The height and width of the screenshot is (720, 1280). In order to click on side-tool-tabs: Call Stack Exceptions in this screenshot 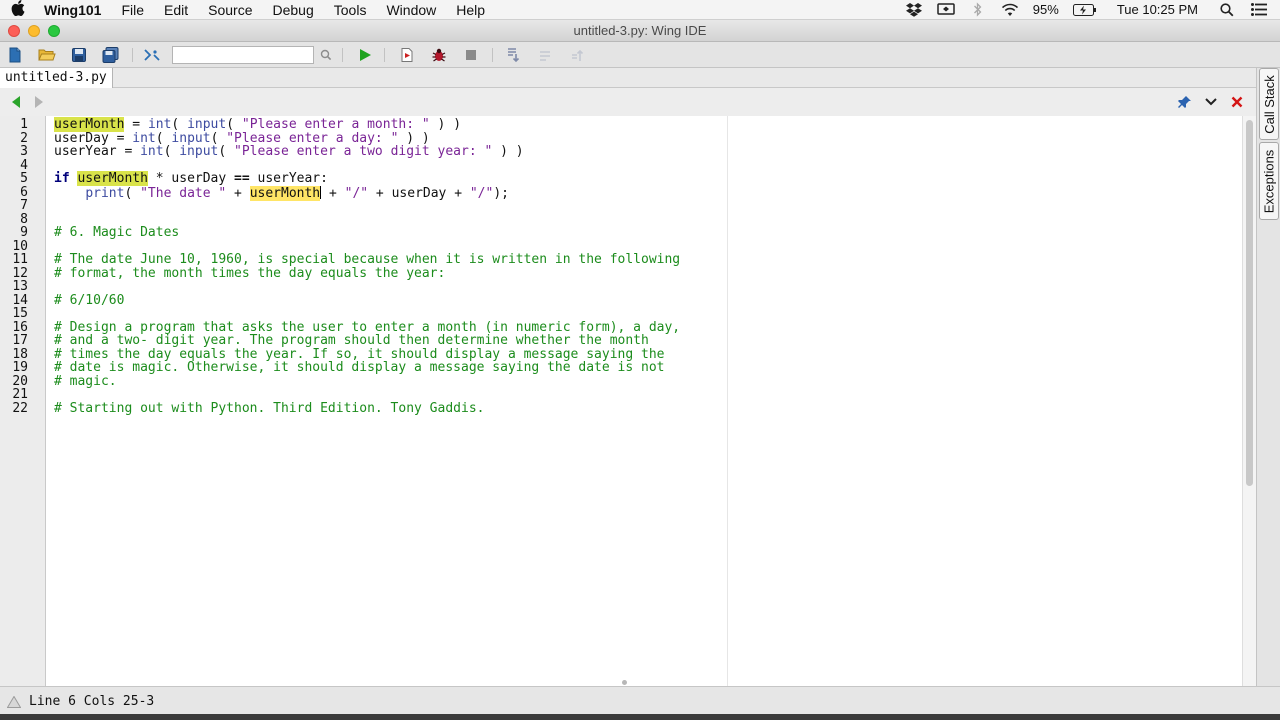, I will do `click(1268, 377)`.